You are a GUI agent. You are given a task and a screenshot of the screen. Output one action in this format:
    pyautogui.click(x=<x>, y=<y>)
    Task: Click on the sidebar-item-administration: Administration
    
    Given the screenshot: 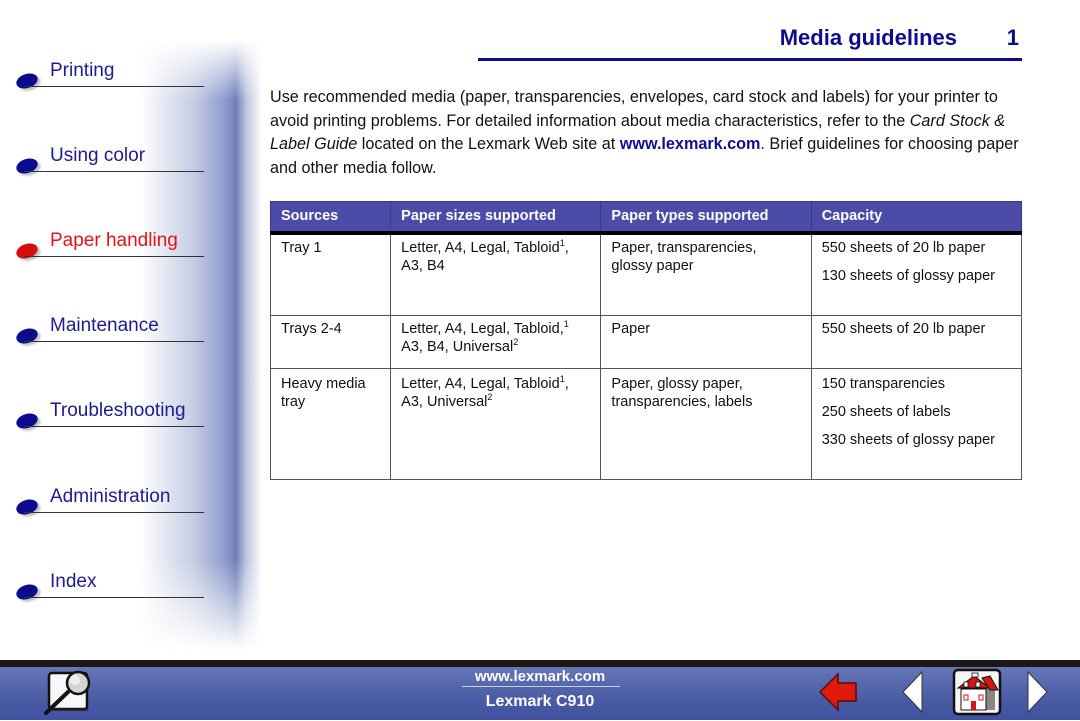 What is the action you would take?
    pyautogui.click(x=110, y=502)
    